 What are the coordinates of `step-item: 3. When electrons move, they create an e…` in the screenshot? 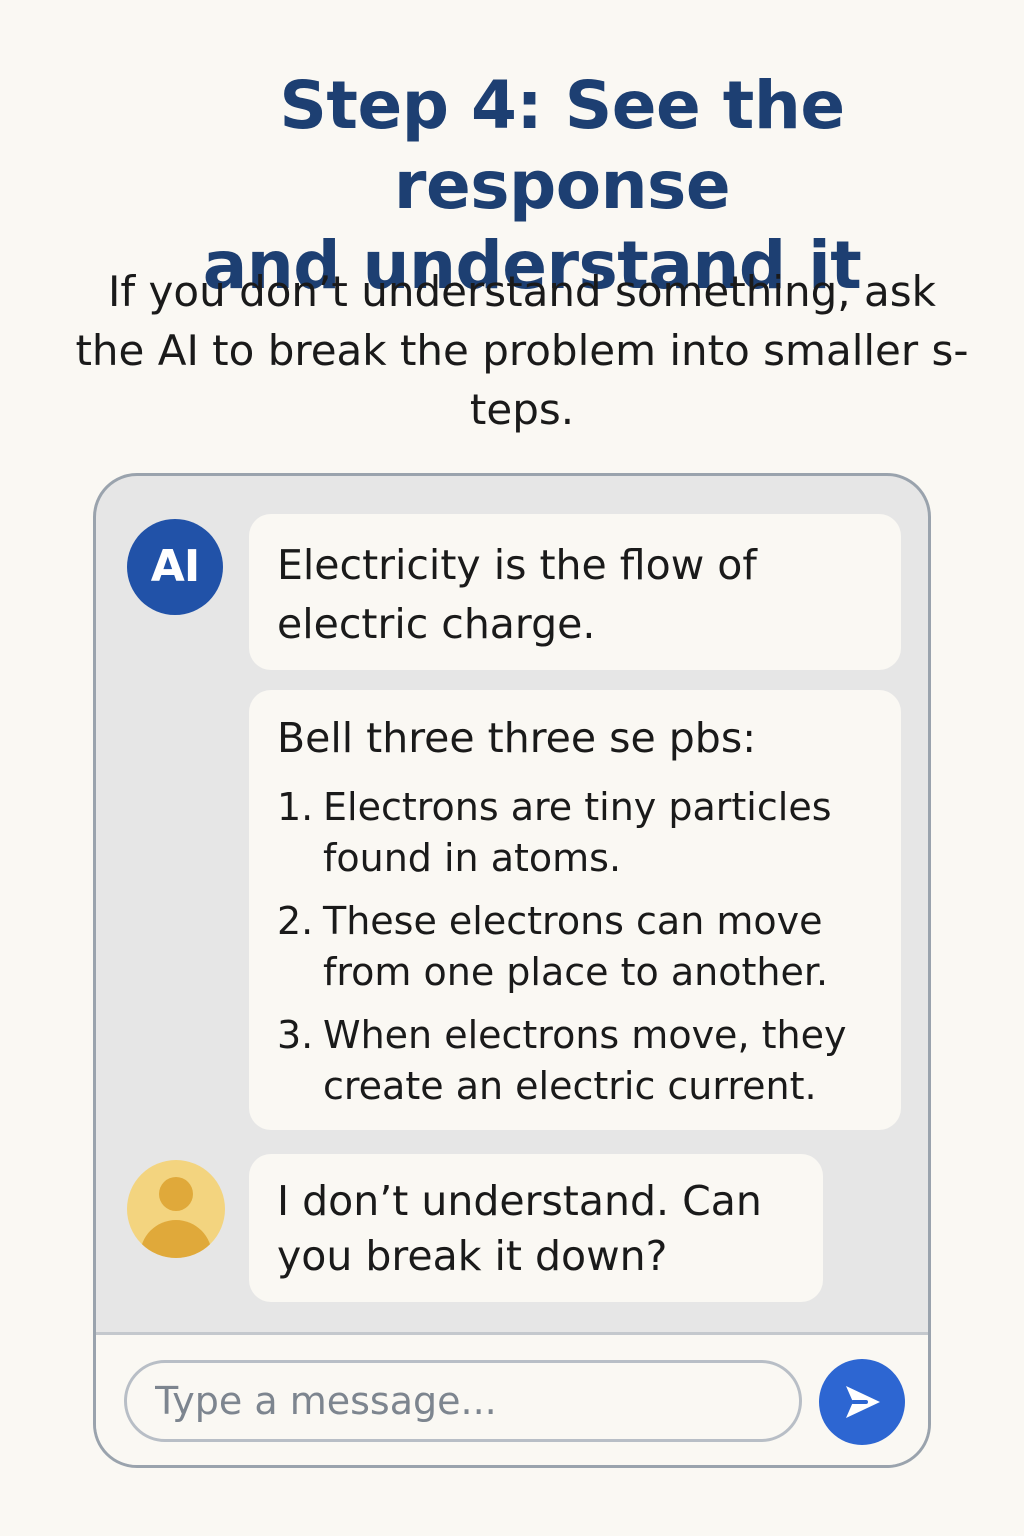 It's located at (575, 1061).